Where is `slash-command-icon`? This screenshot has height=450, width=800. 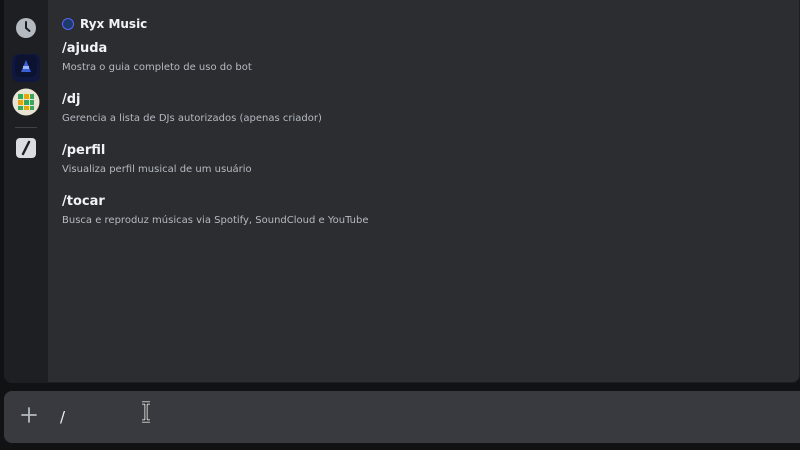
slash-command-icon is located at coordinates (26, 150).